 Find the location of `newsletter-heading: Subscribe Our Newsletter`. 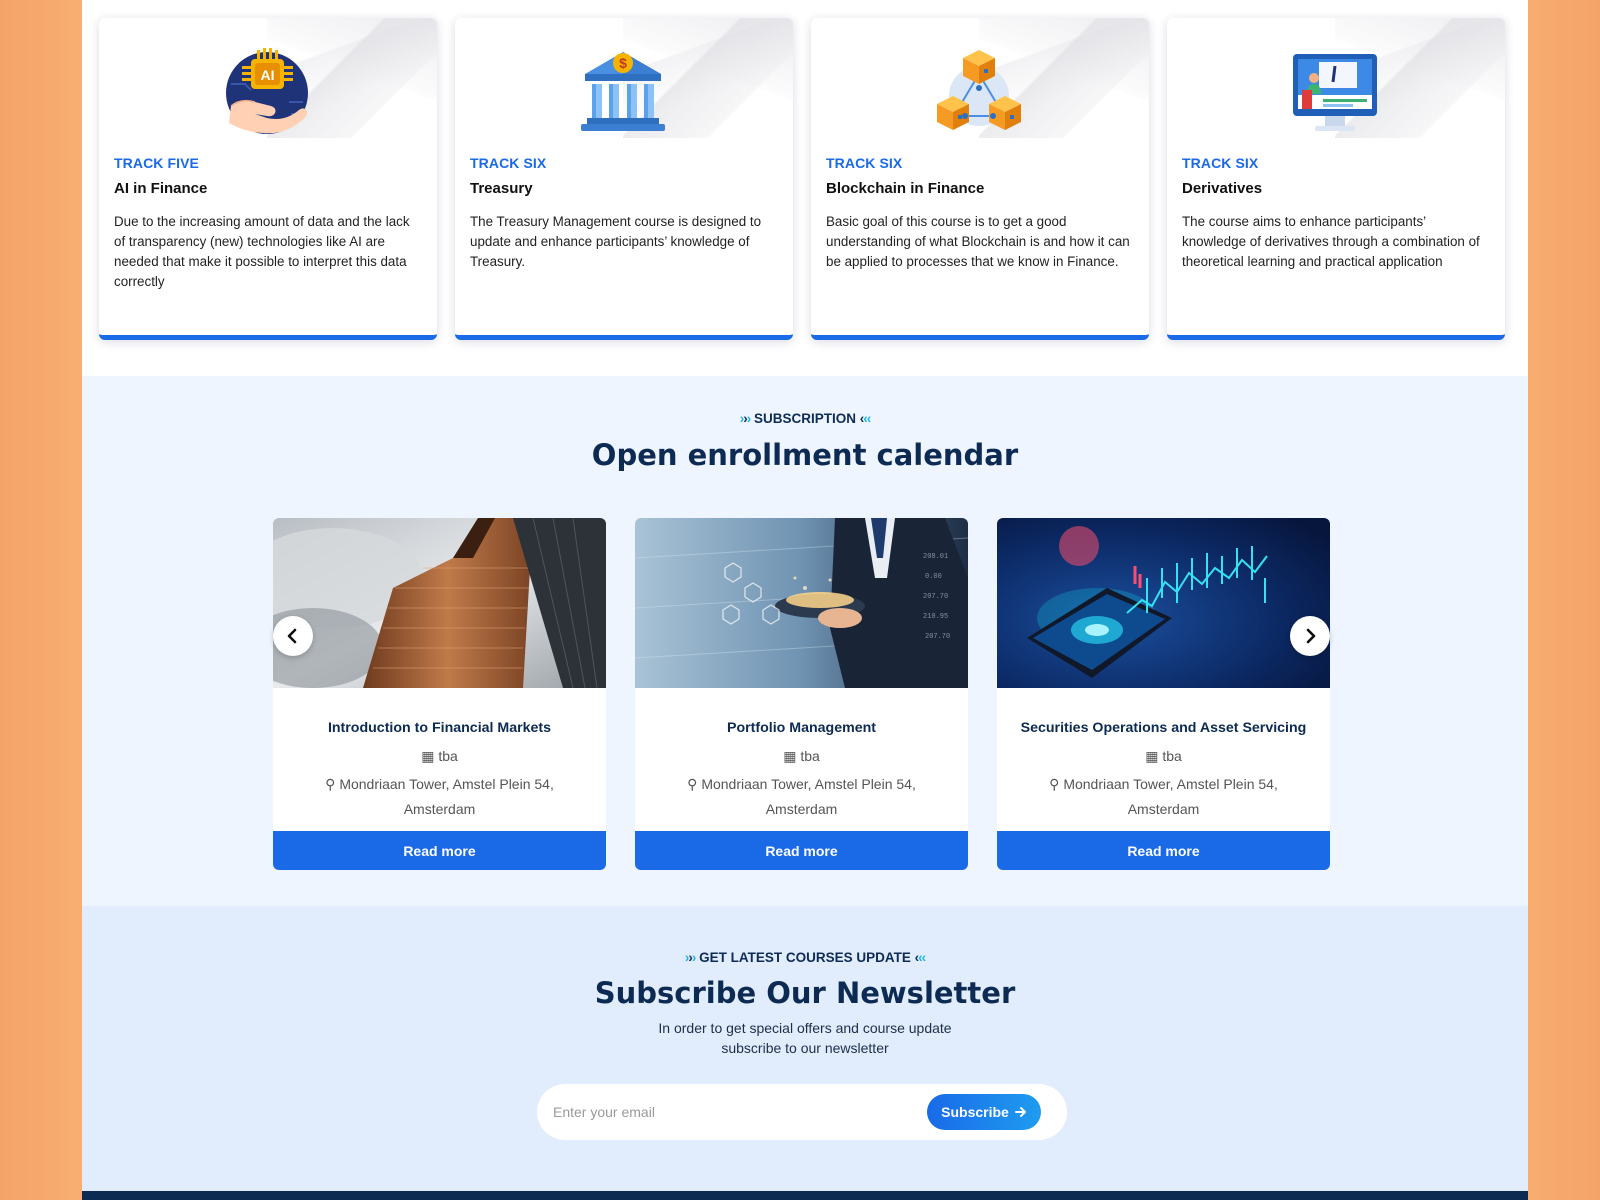

newsletter-heading: Subscribe Our Newsletter is located at coordinates (805, 993).